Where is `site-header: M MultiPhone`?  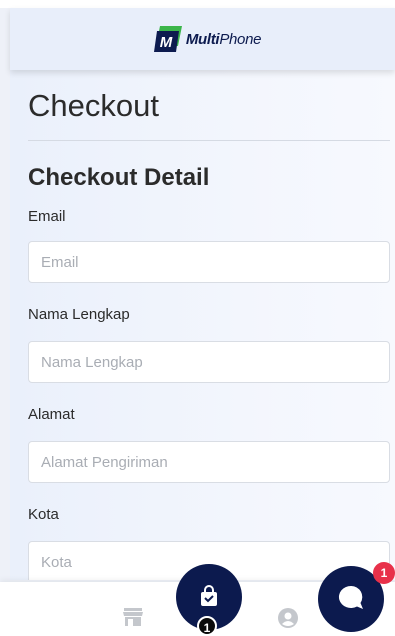
site-header: M MultiPhone is located at coordinates (202, 39).